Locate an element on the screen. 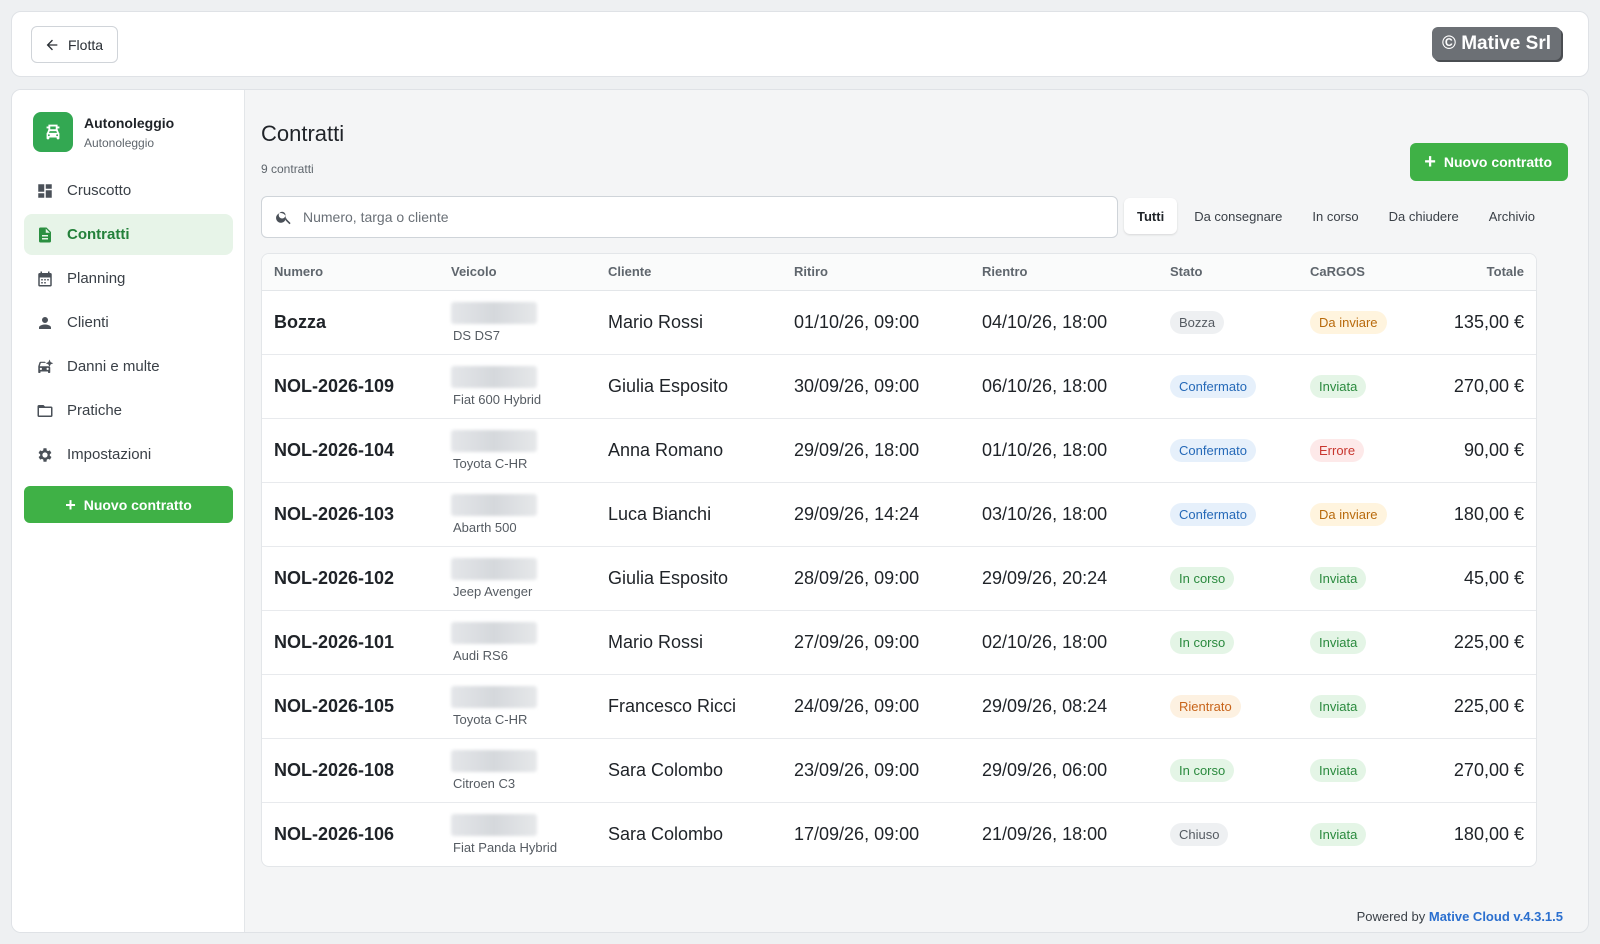  column-header-veicolo: Veicolo is located at coordinates (517, 272).